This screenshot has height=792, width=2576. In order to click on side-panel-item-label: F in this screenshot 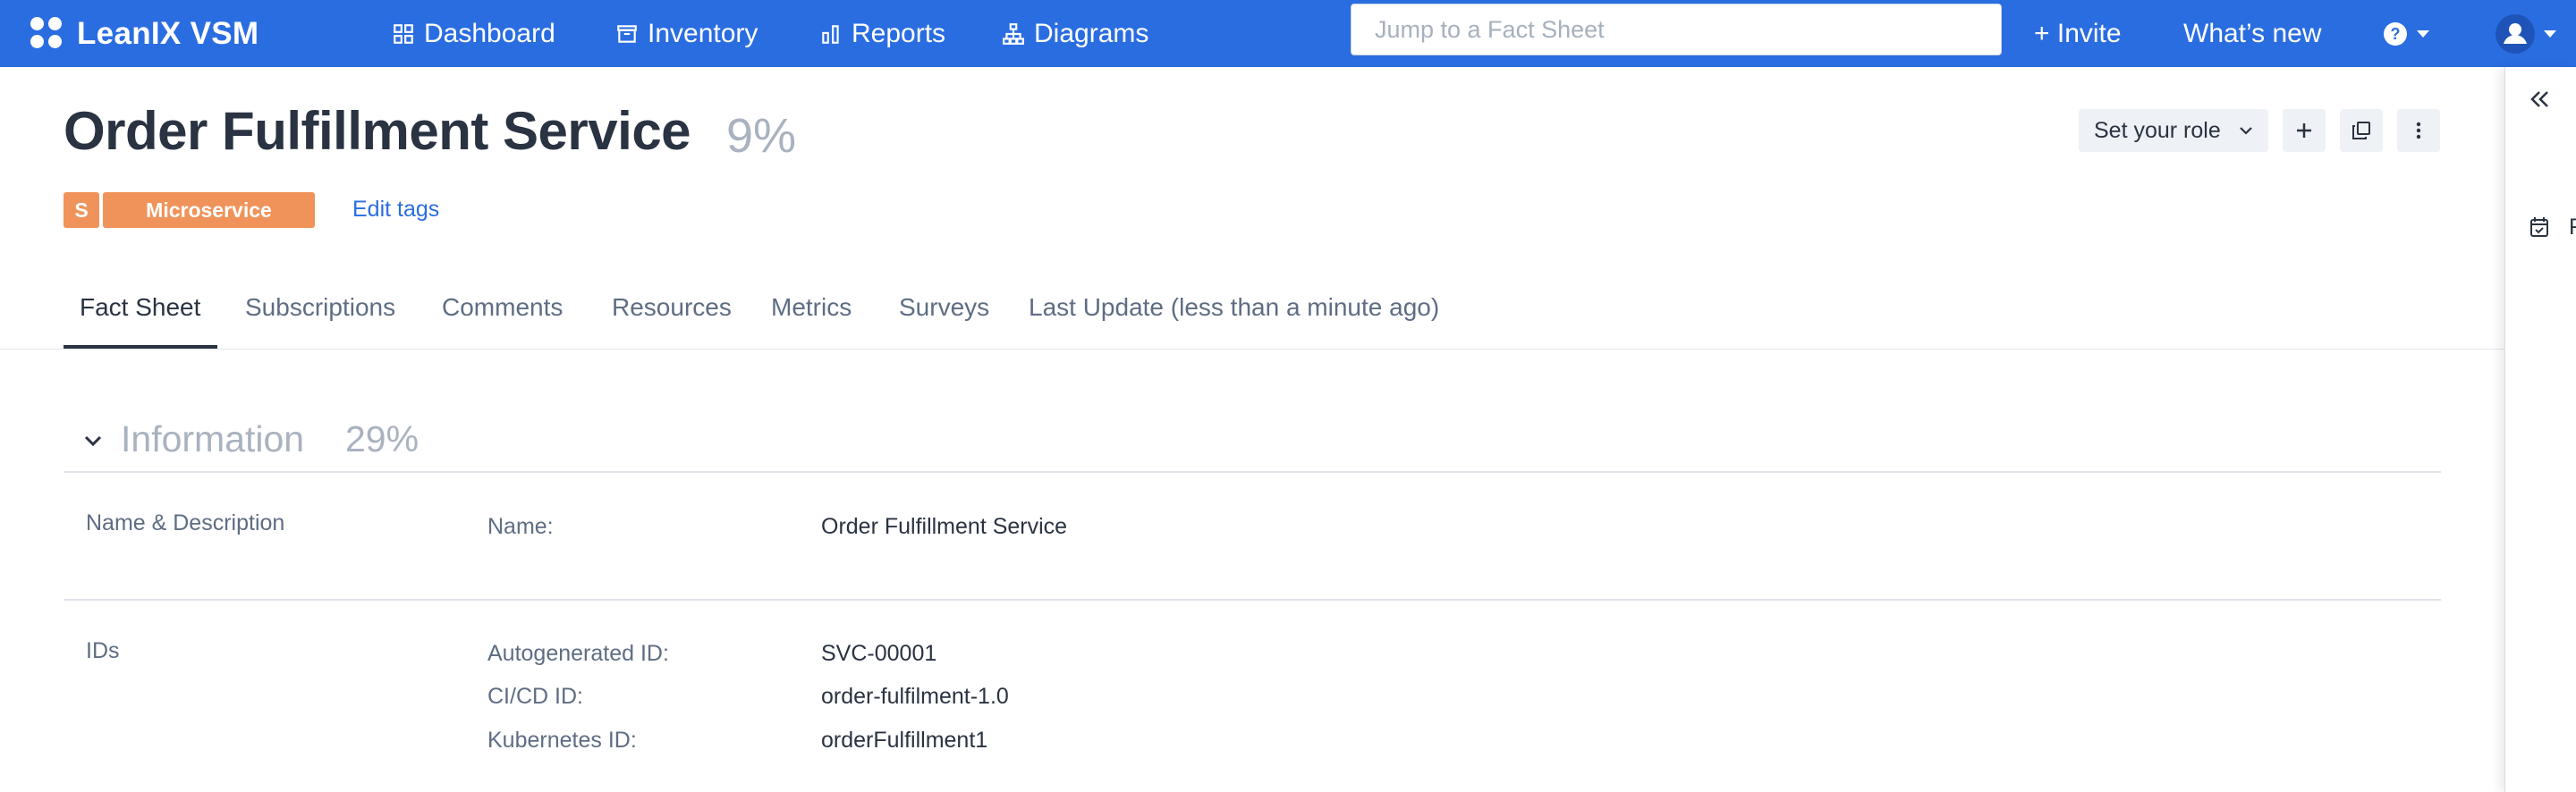, I will do `click(2572, 228)`.